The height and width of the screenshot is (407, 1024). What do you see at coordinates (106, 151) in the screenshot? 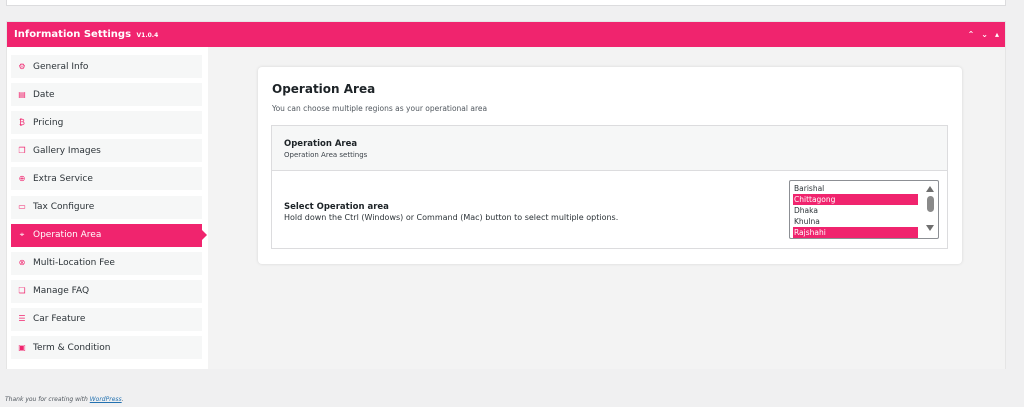
I see `sidebar-item-gallery-images: ❐ Gallery Images` at bounding box center [106, 151].